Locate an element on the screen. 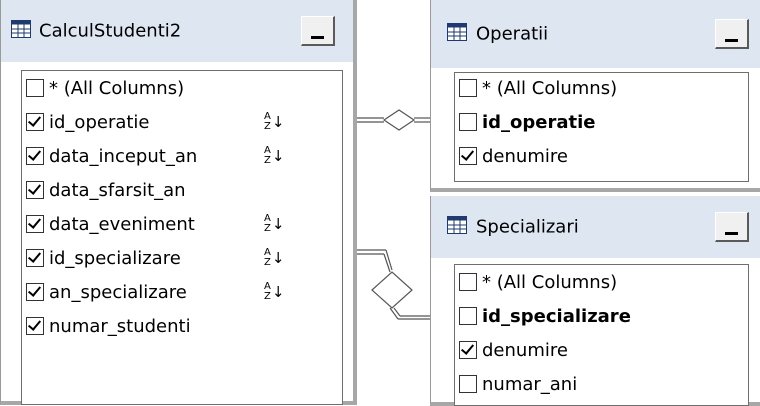 This screenshot has height=406, width=760. relationship-lines is located at coordinates (393, 214).